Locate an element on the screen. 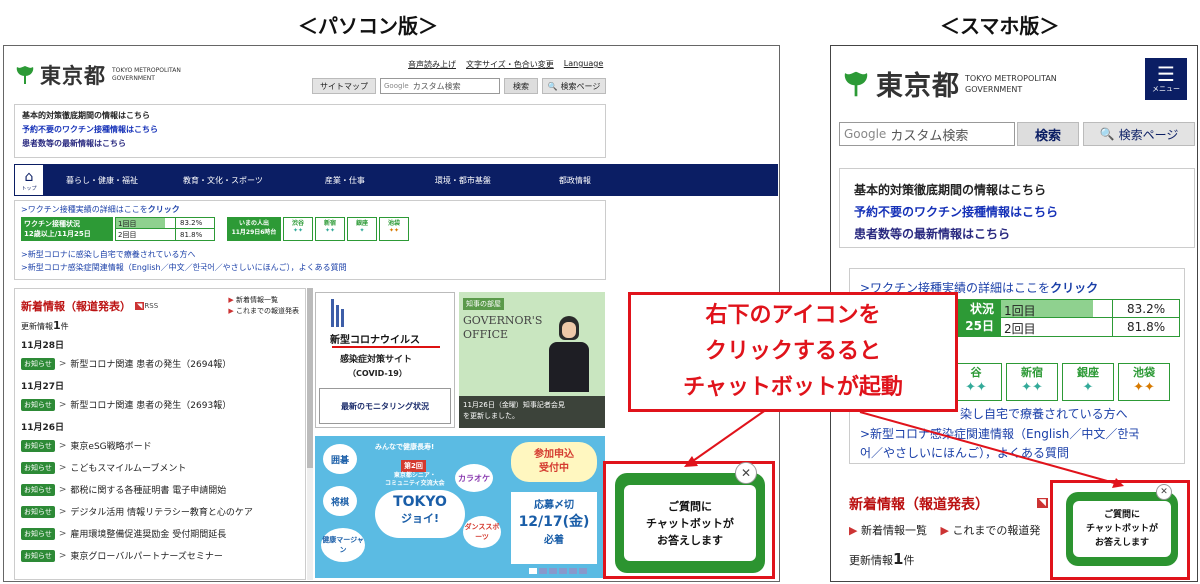 The height and width of the screenshot is (584, 1200). callout-line2: クリックするると is located at coordinates (792, 351).